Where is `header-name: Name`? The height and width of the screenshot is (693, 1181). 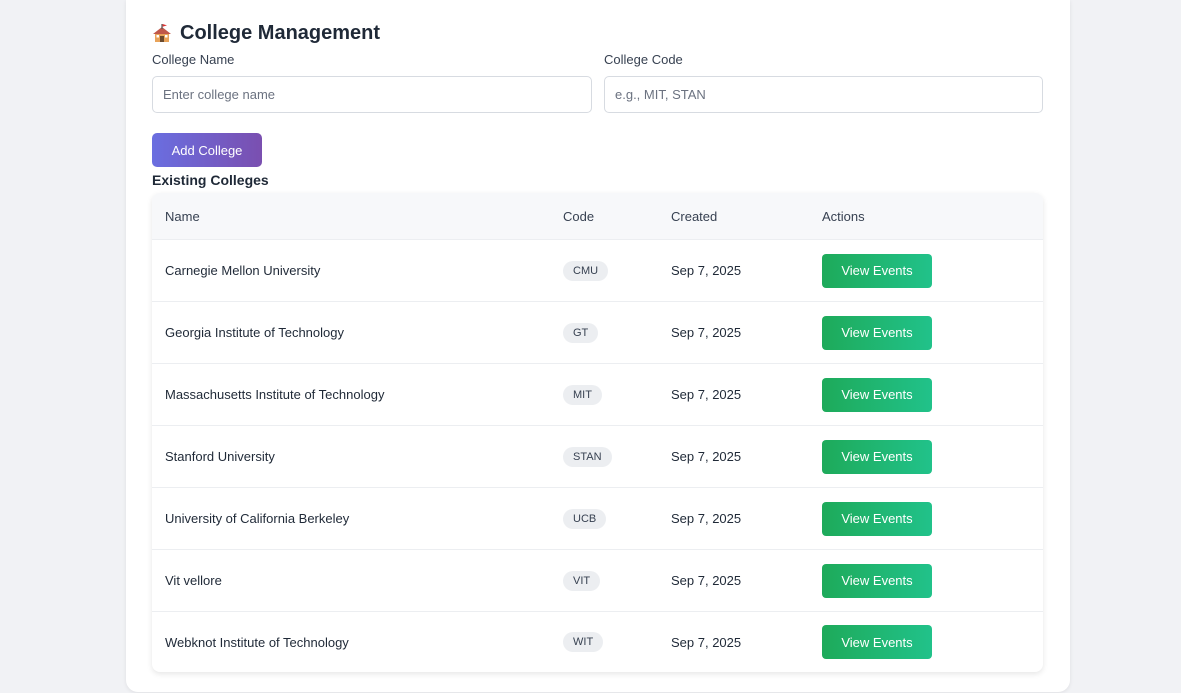
header-name: Name is located at coordinates (182, 216).